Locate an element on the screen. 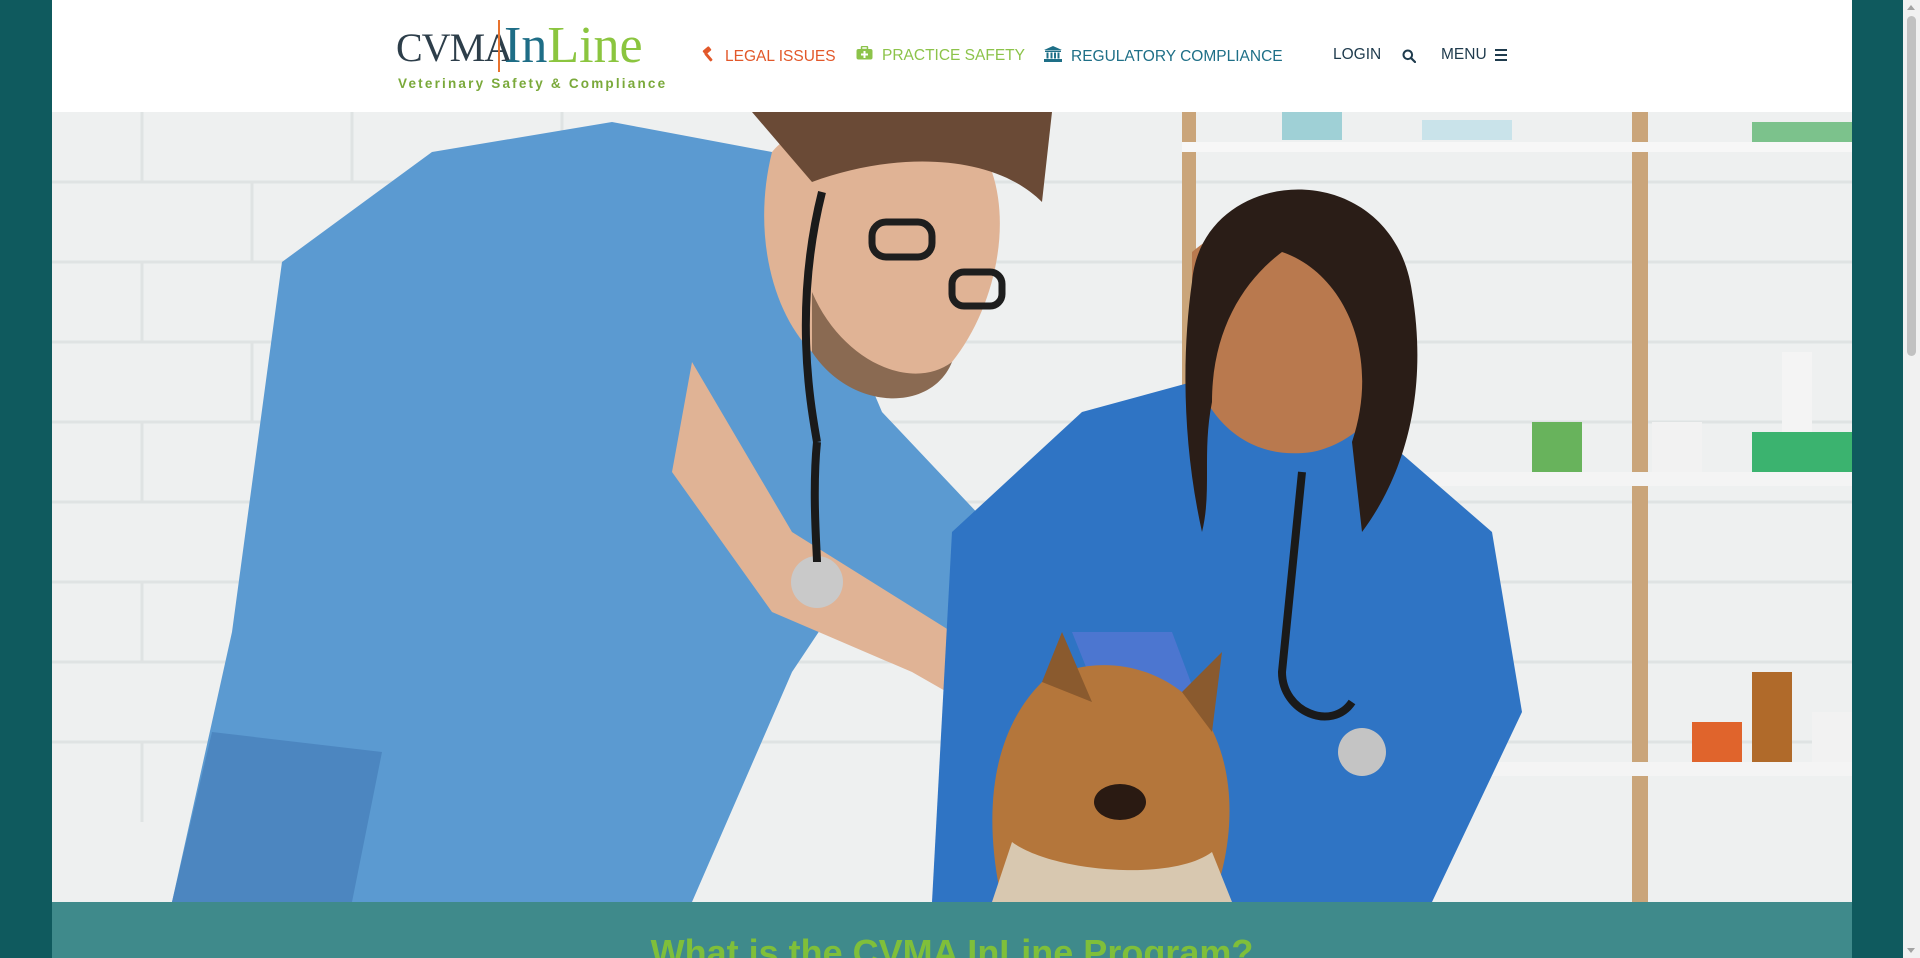 This screenshot has height=958, width=1920. logo-wordmark: InLine is located at coordinates (573, 46).